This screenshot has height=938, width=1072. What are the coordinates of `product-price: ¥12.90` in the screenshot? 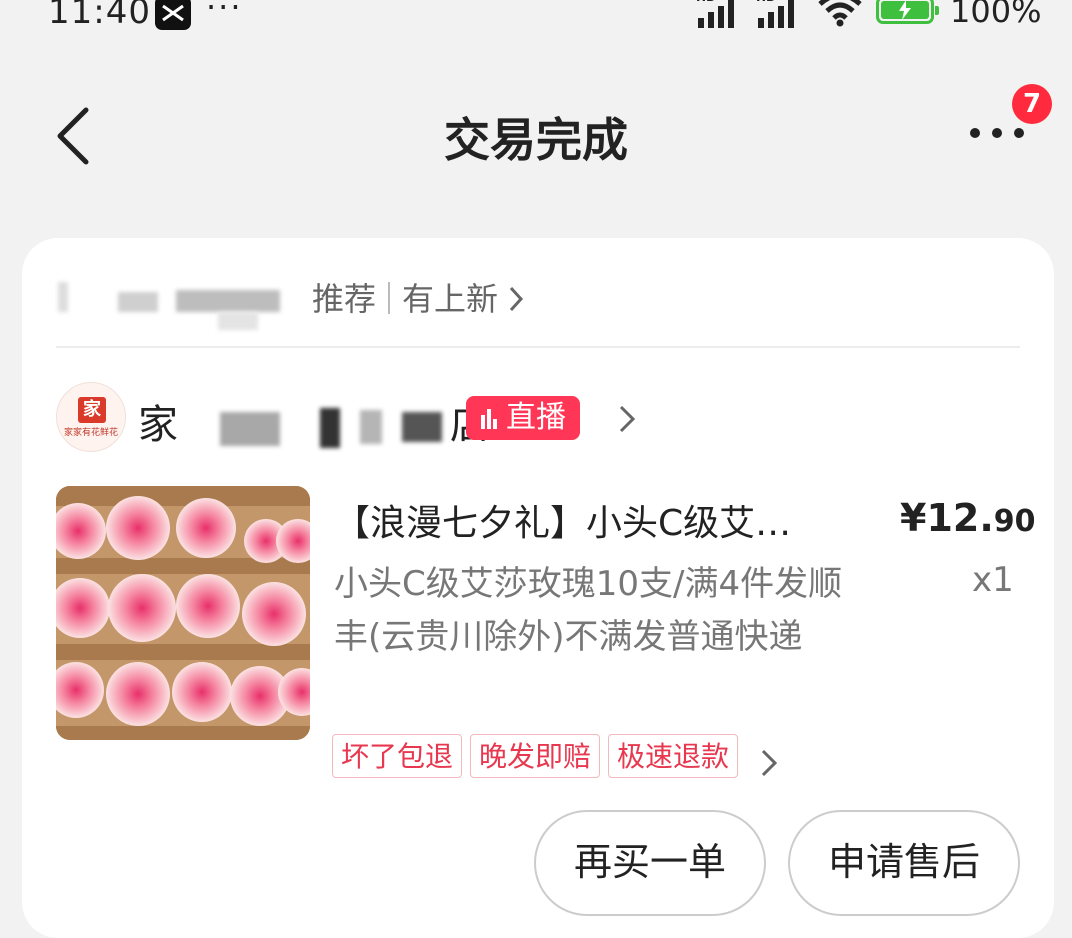 It's located at (968, 518).